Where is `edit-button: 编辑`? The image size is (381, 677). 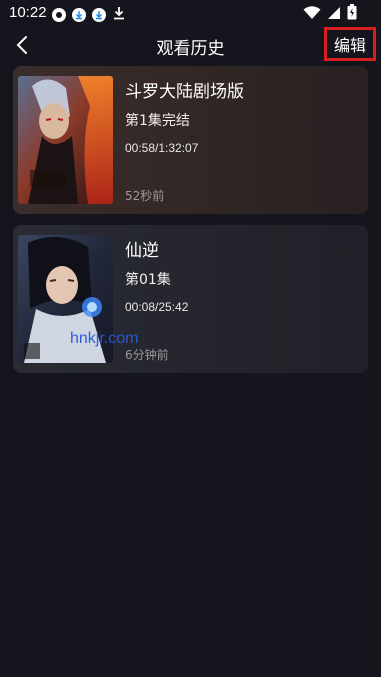
edit-button: 编辑 is located at coordinates (350, 44).